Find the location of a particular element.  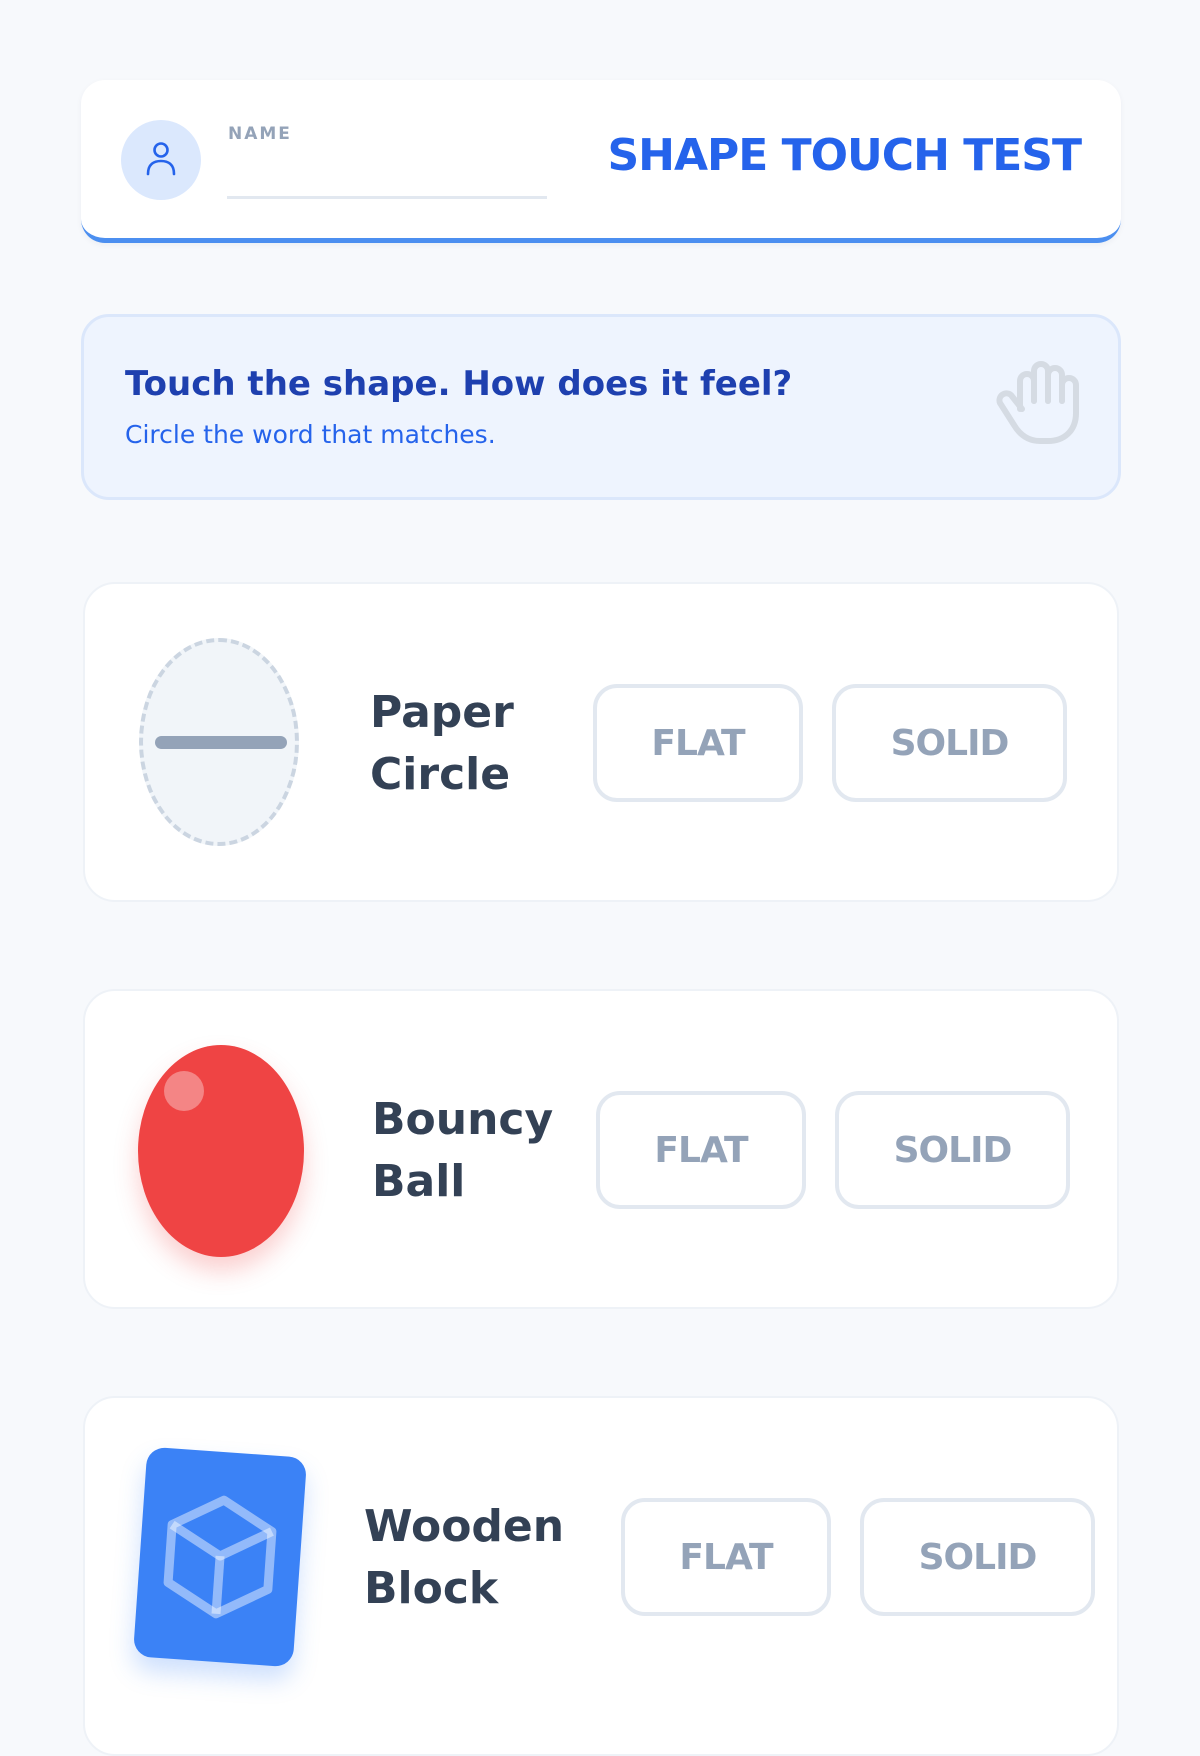

paper-edge-line is located at coordinates (221, 742).